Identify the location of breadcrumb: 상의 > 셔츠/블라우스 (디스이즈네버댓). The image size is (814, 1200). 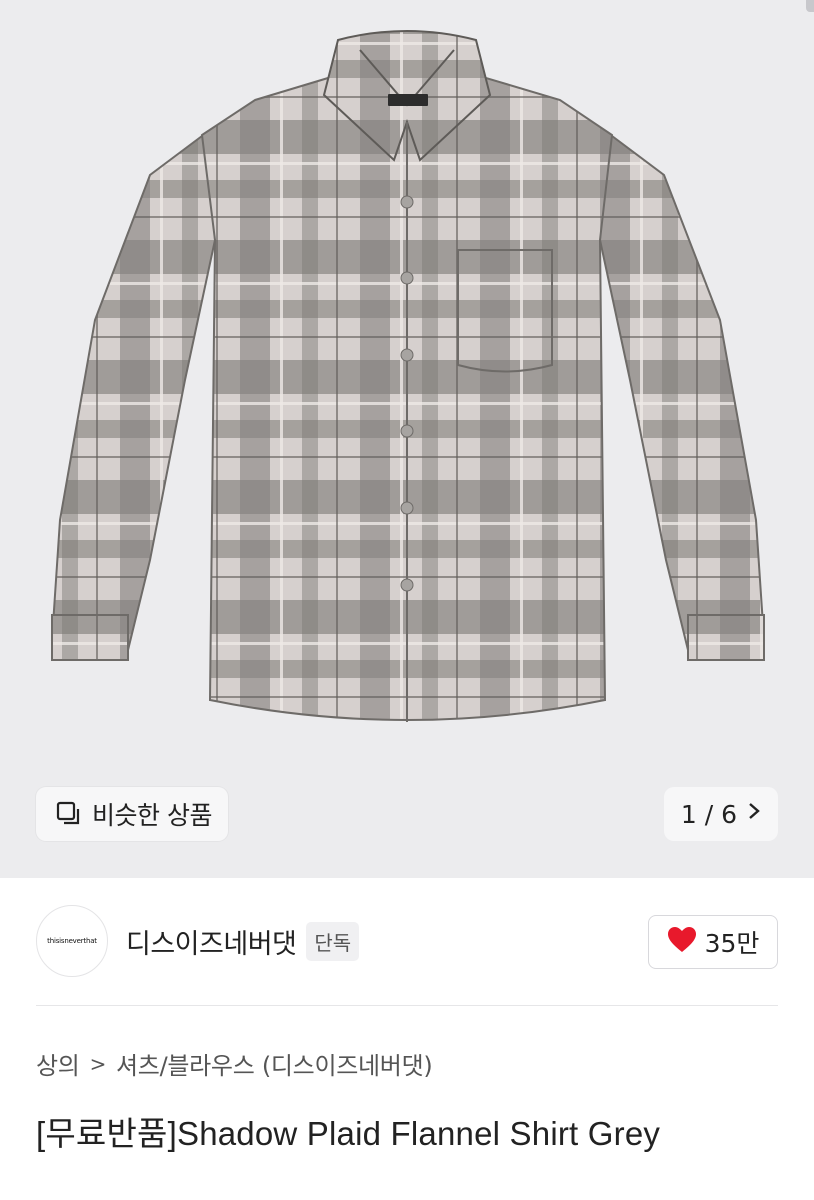
(234, 1063).